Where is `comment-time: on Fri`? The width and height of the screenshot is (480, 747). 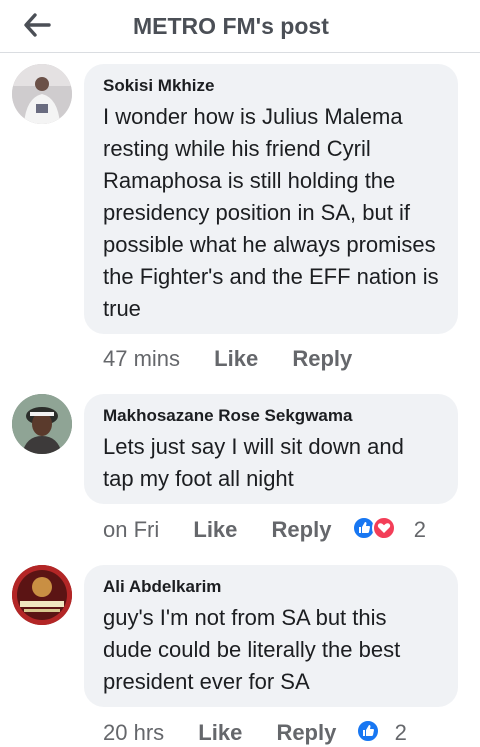 comment-time: on Fri is located at coordinates (131, 530).